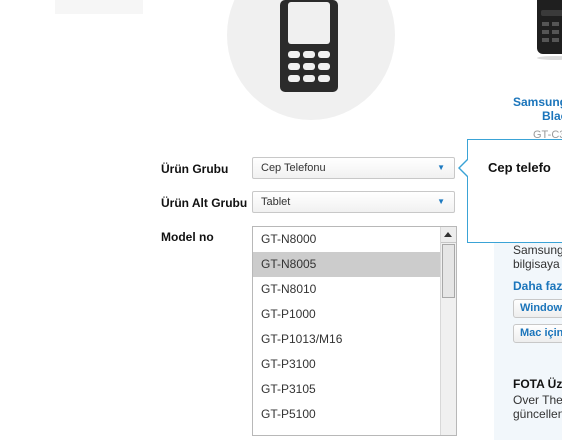 The image size is (562, 440). I want to click on scroll-up-arrow-icon, so click(448, 235).